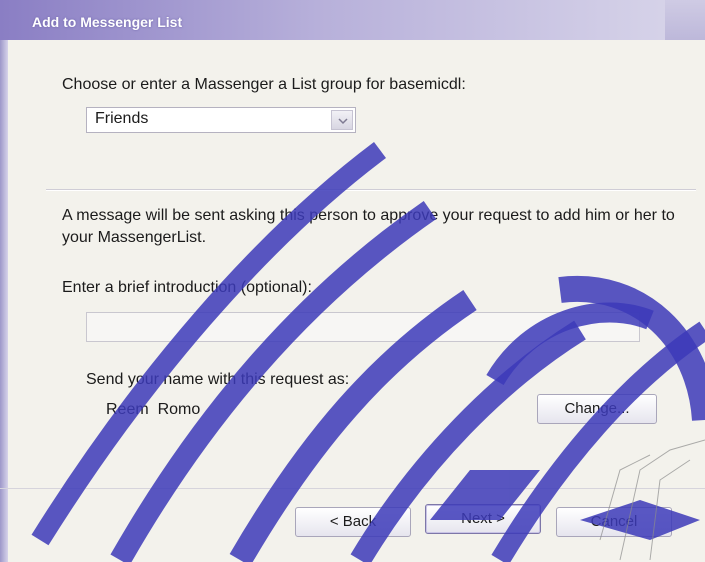 The height and width of the screenshot is (562, 705). What do you see at coordinates (685, 20) in the screenshot?
I see `title-bar-controls` at bounding box center [685, 20].